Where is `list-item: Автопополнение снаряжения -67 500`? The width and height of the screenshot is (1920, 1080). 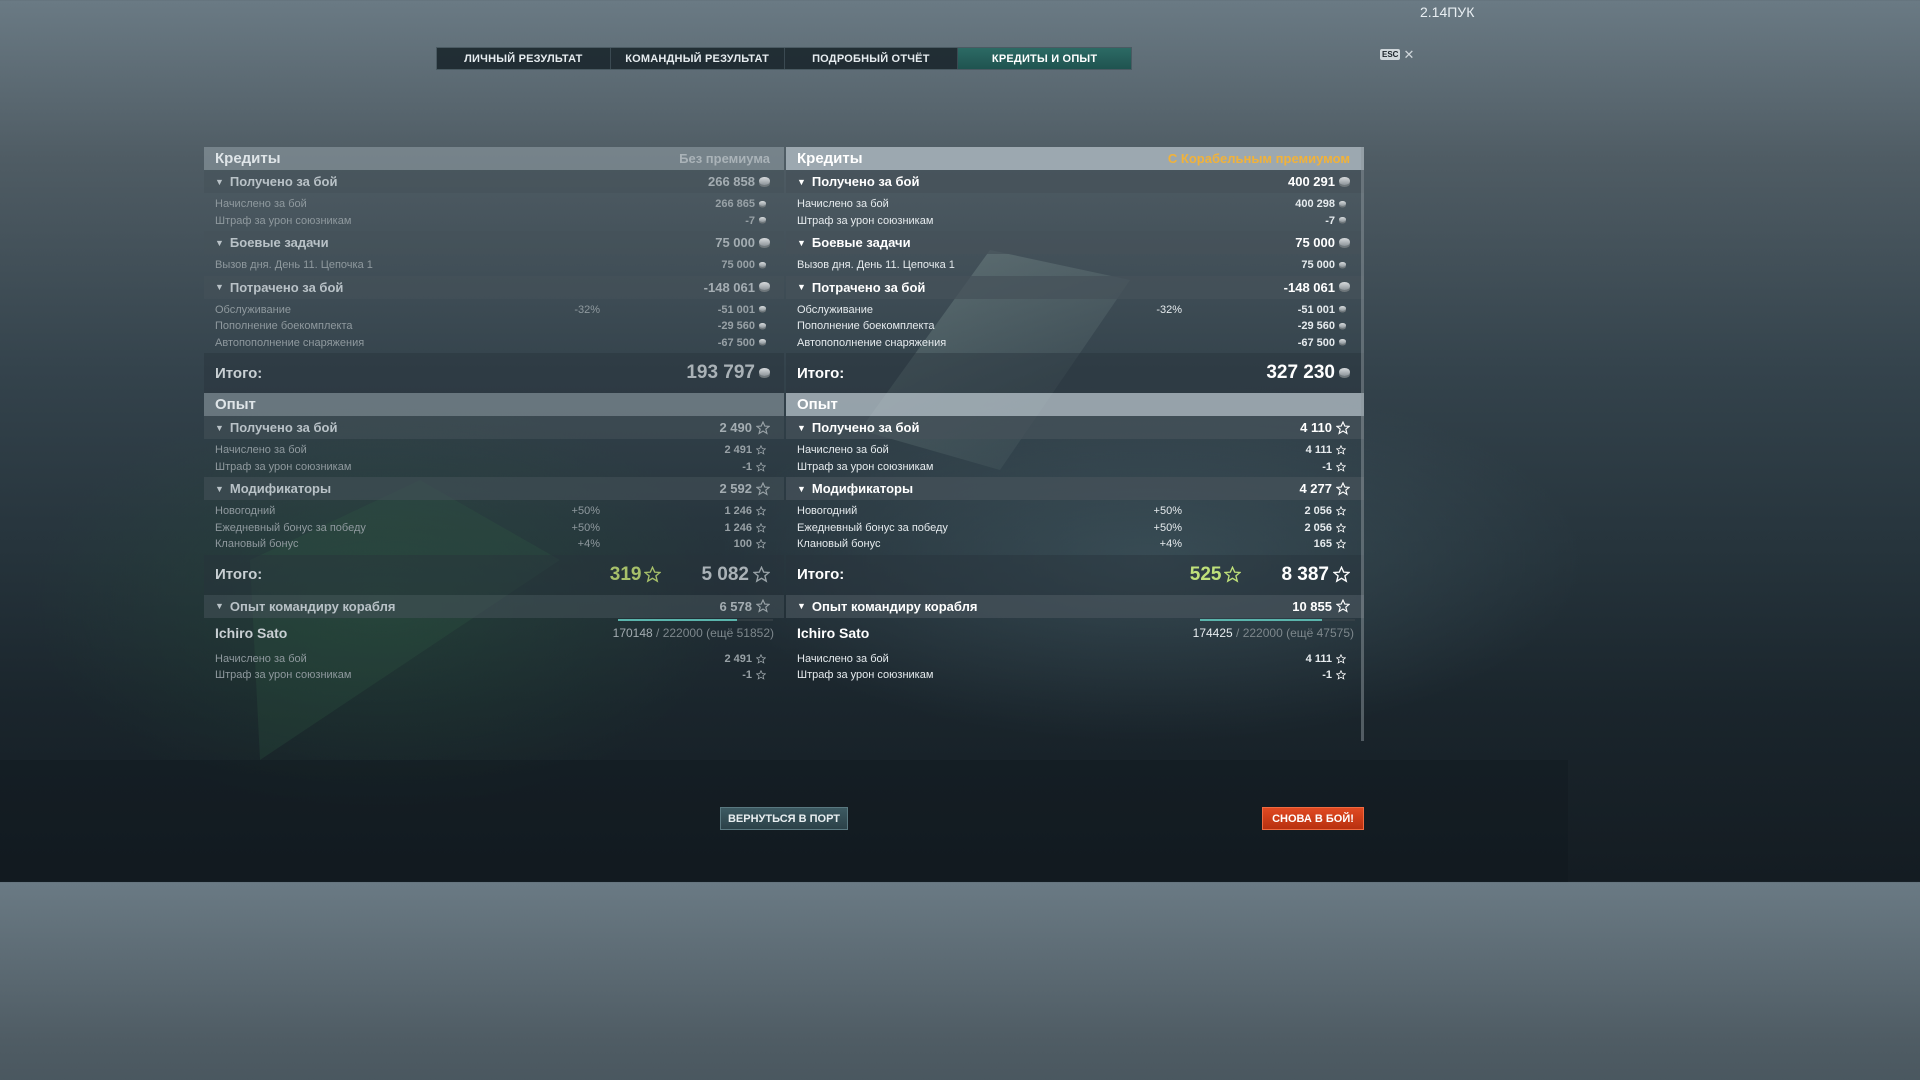 list-item: Автопополнение снаряжения -67 500 is located at coordinates (1075, 343).